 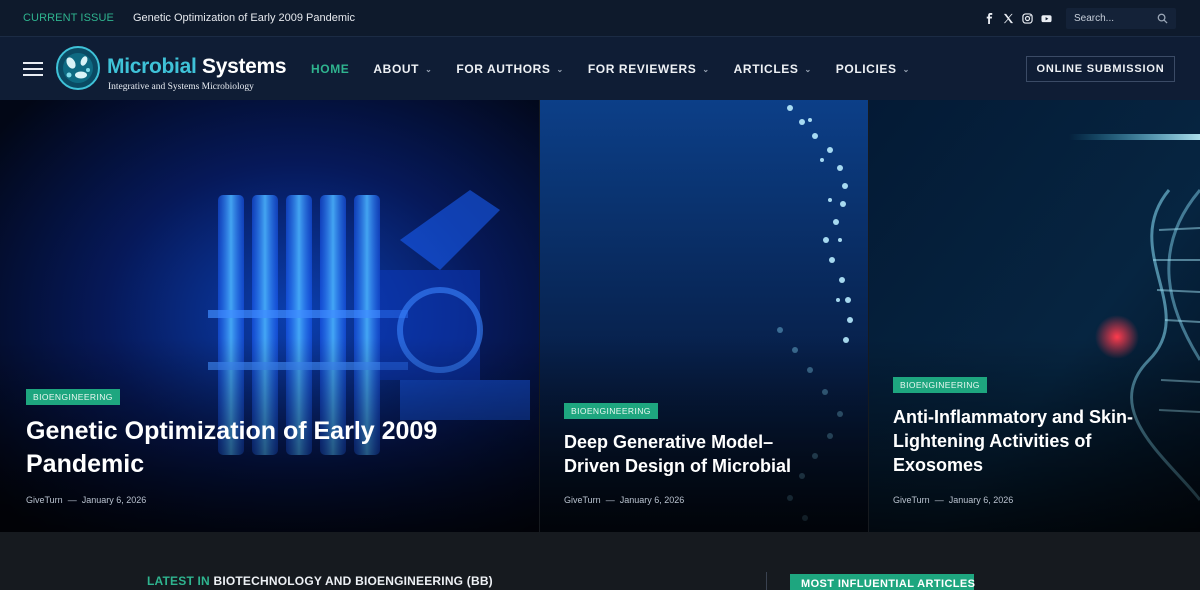 What do you see at coordinates (1018, 18) in the screenshot?
I see `social-links` at bounding box center [1018, 18].